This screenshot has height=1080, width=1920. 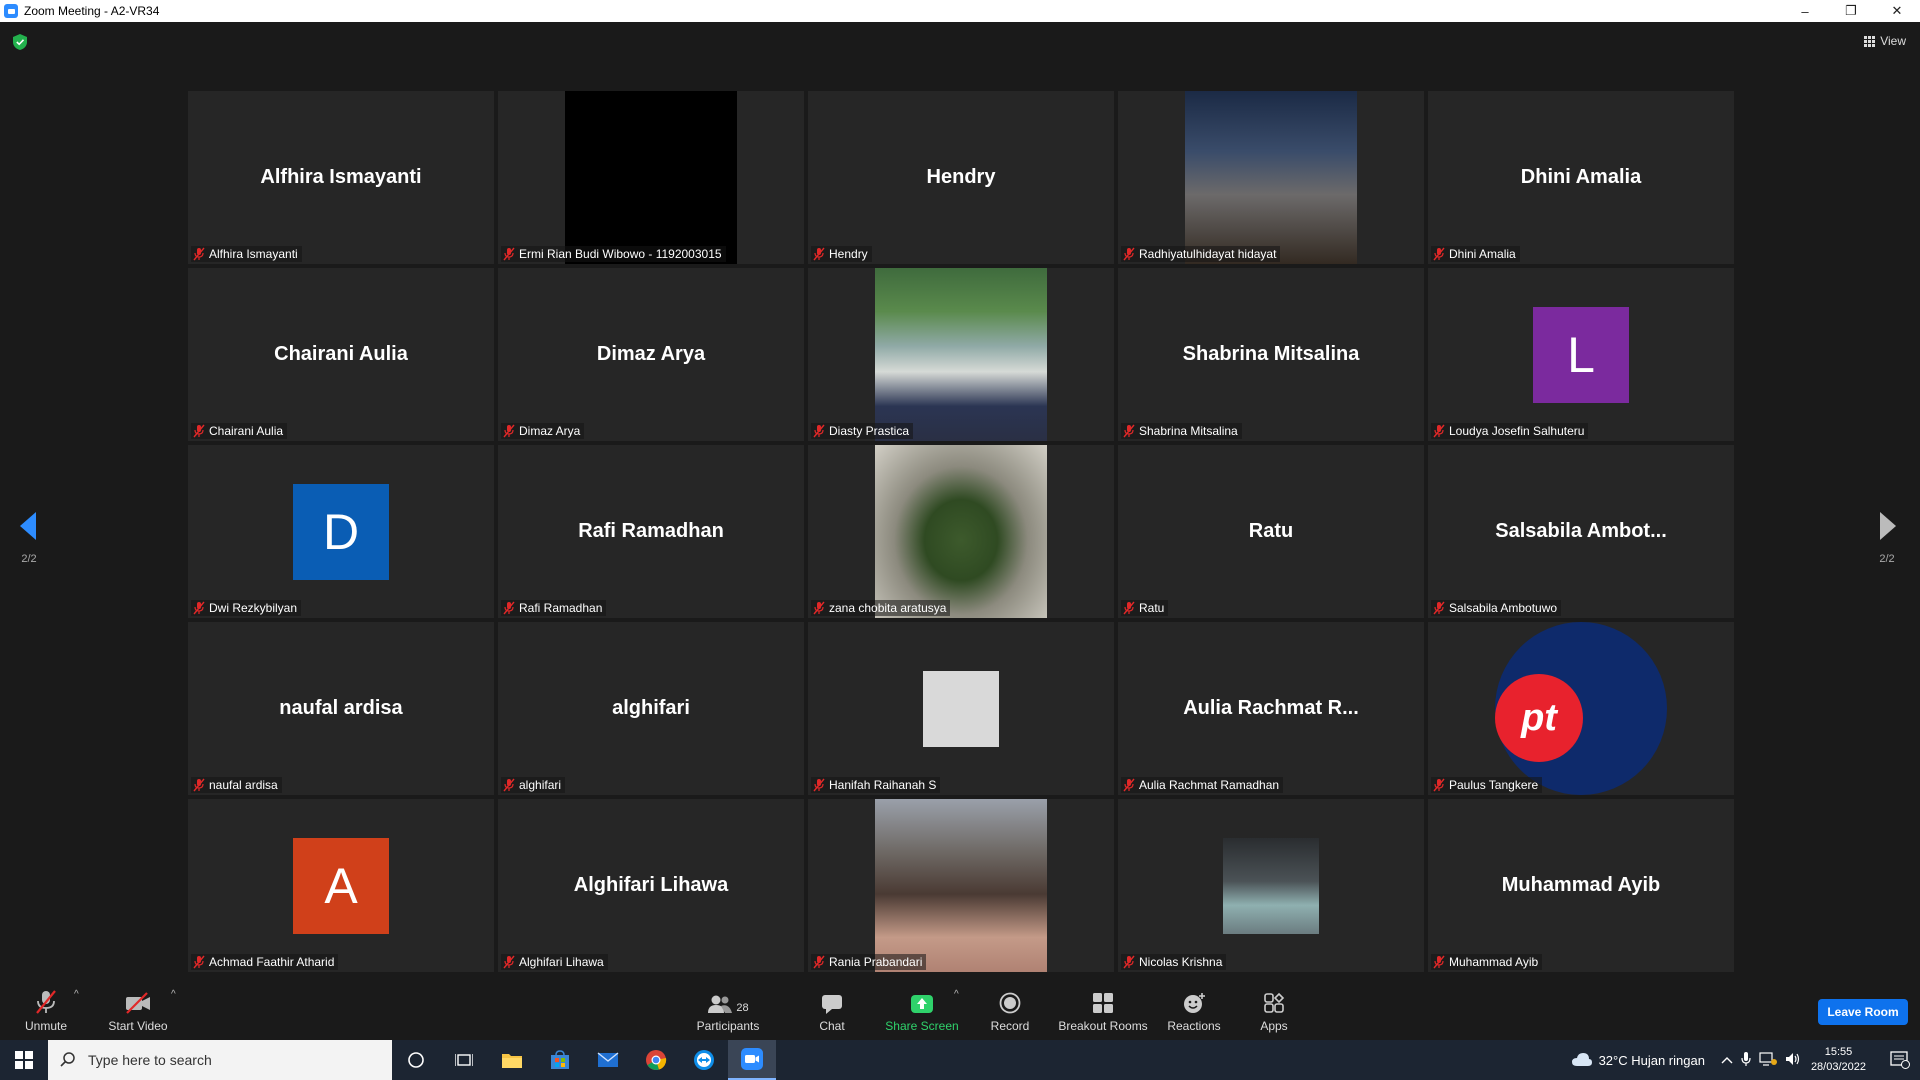 I want to click on participant-tile: Ermi Rian Budi Wibowo - 1192003015, so click(x=651, y=177).